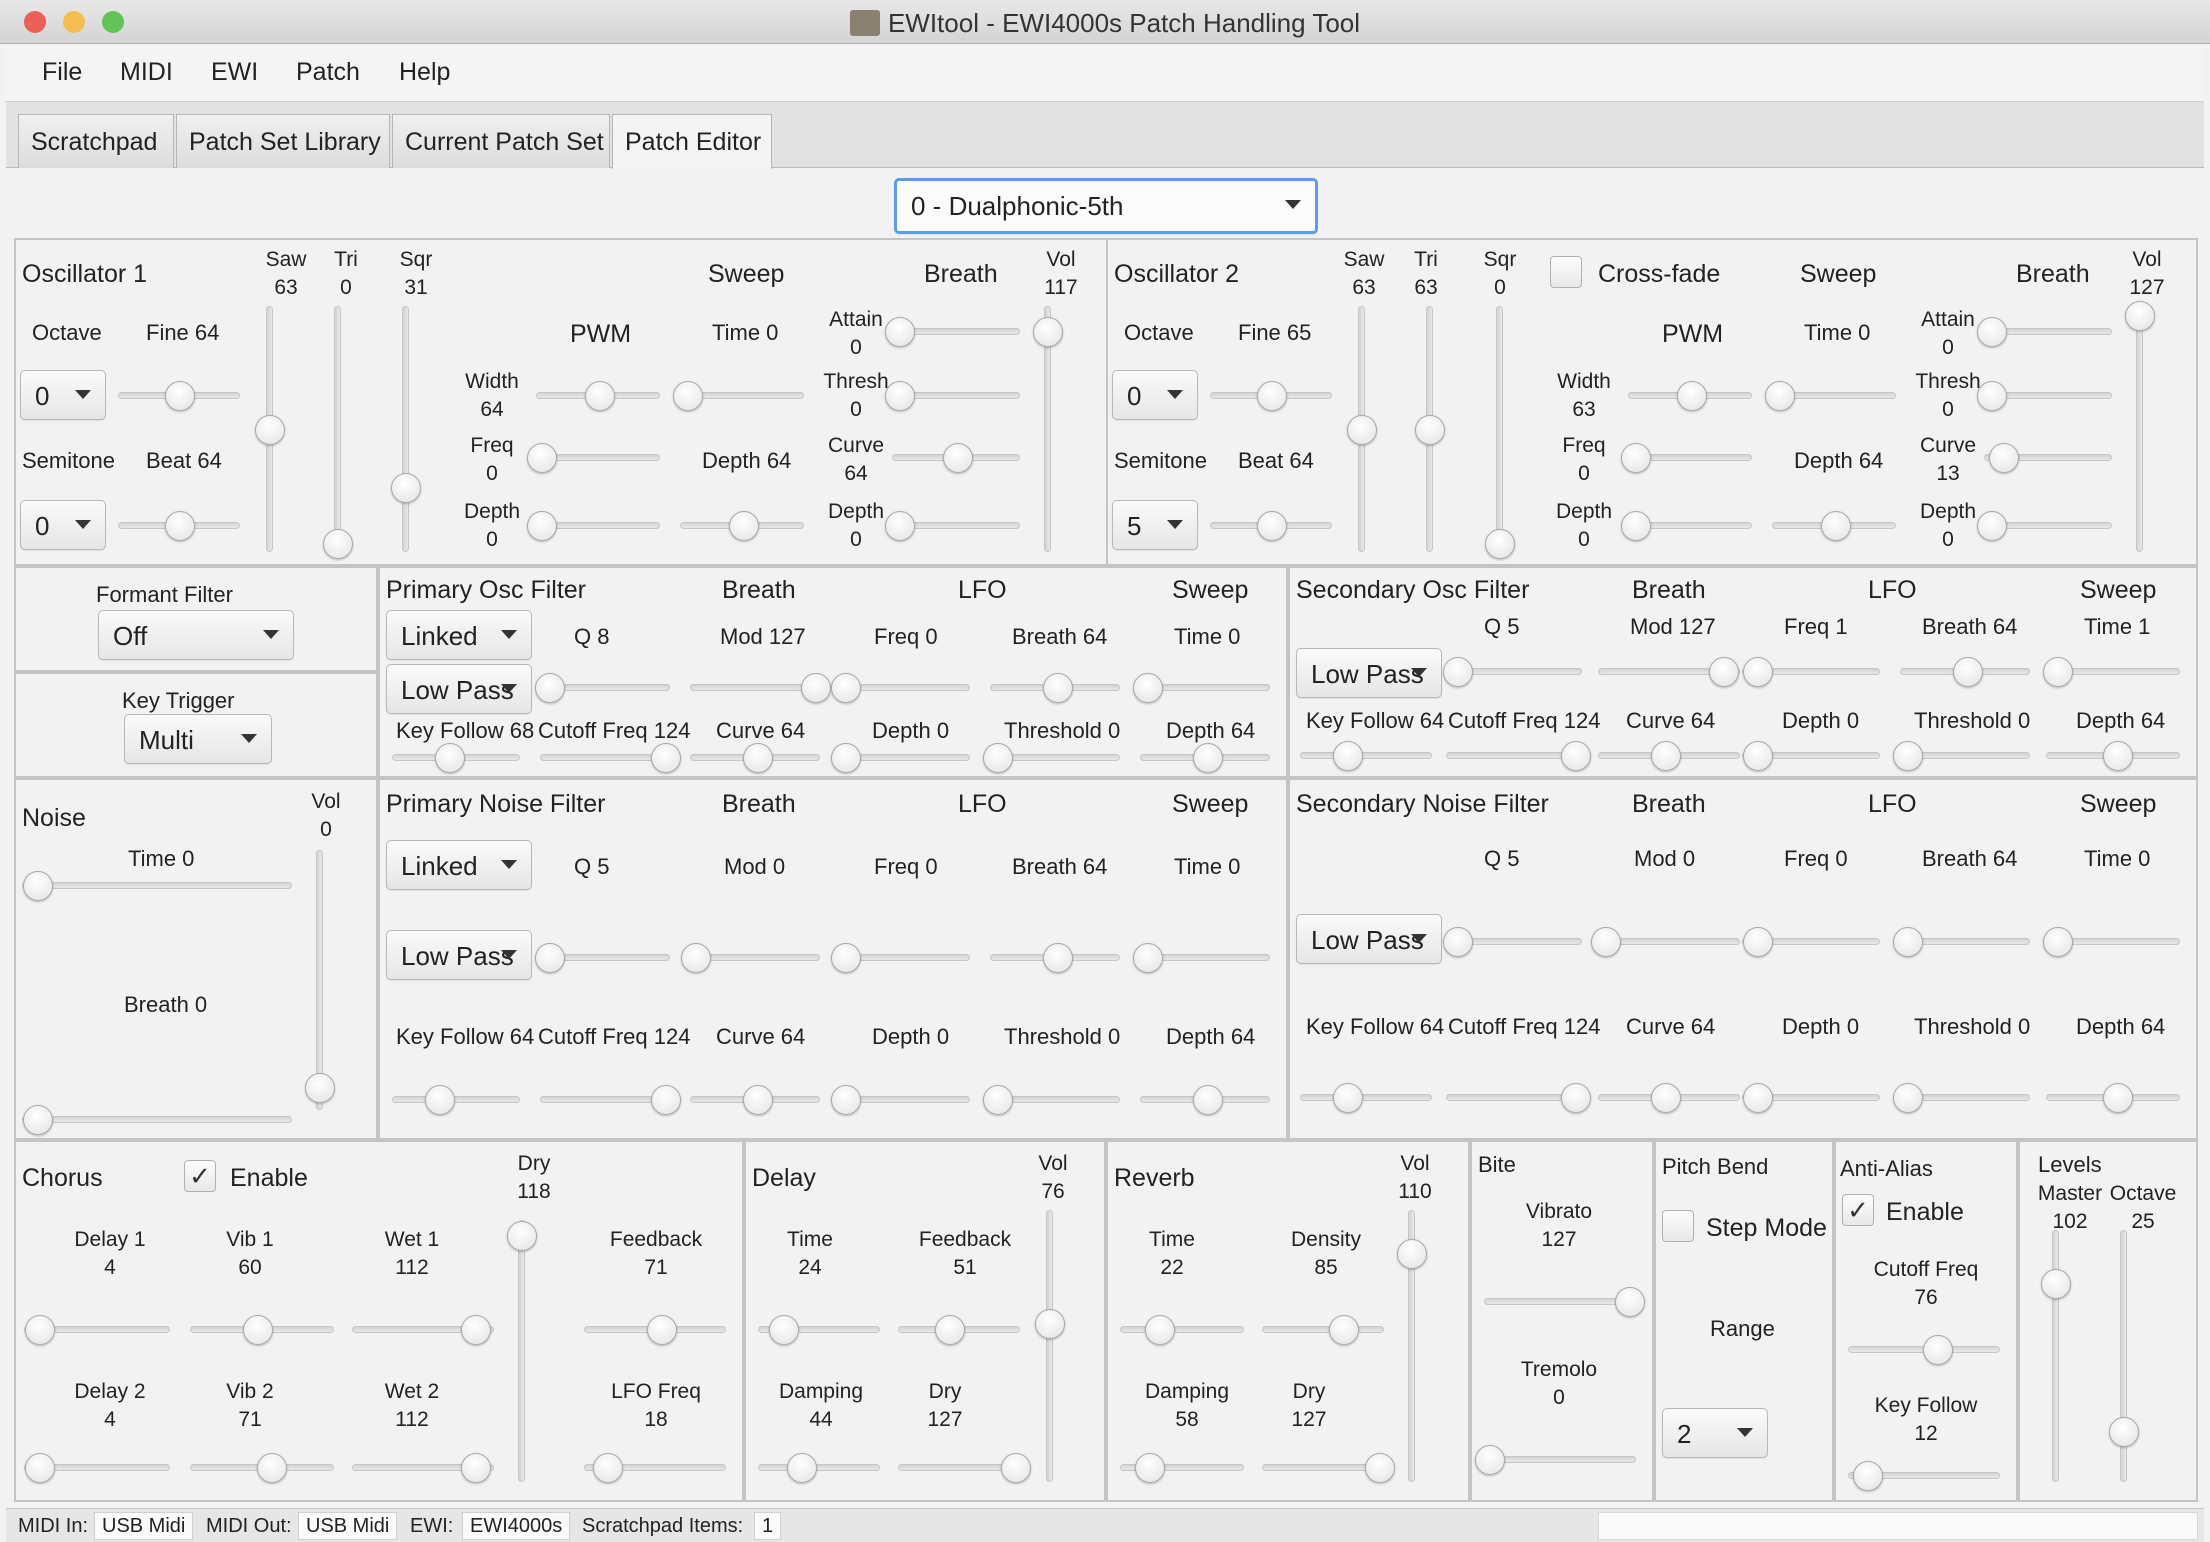  Describe the element at coordinates (459, 955) in the screenshot. I see `pnf-type-select: Low Pass` at that location.